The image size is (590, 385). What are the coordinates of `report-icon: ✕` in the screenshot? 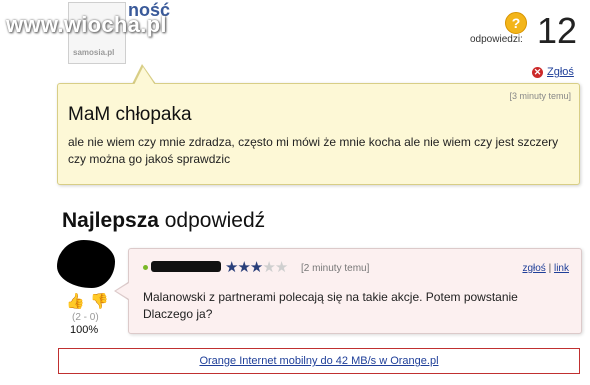 It's located at (537, 72).